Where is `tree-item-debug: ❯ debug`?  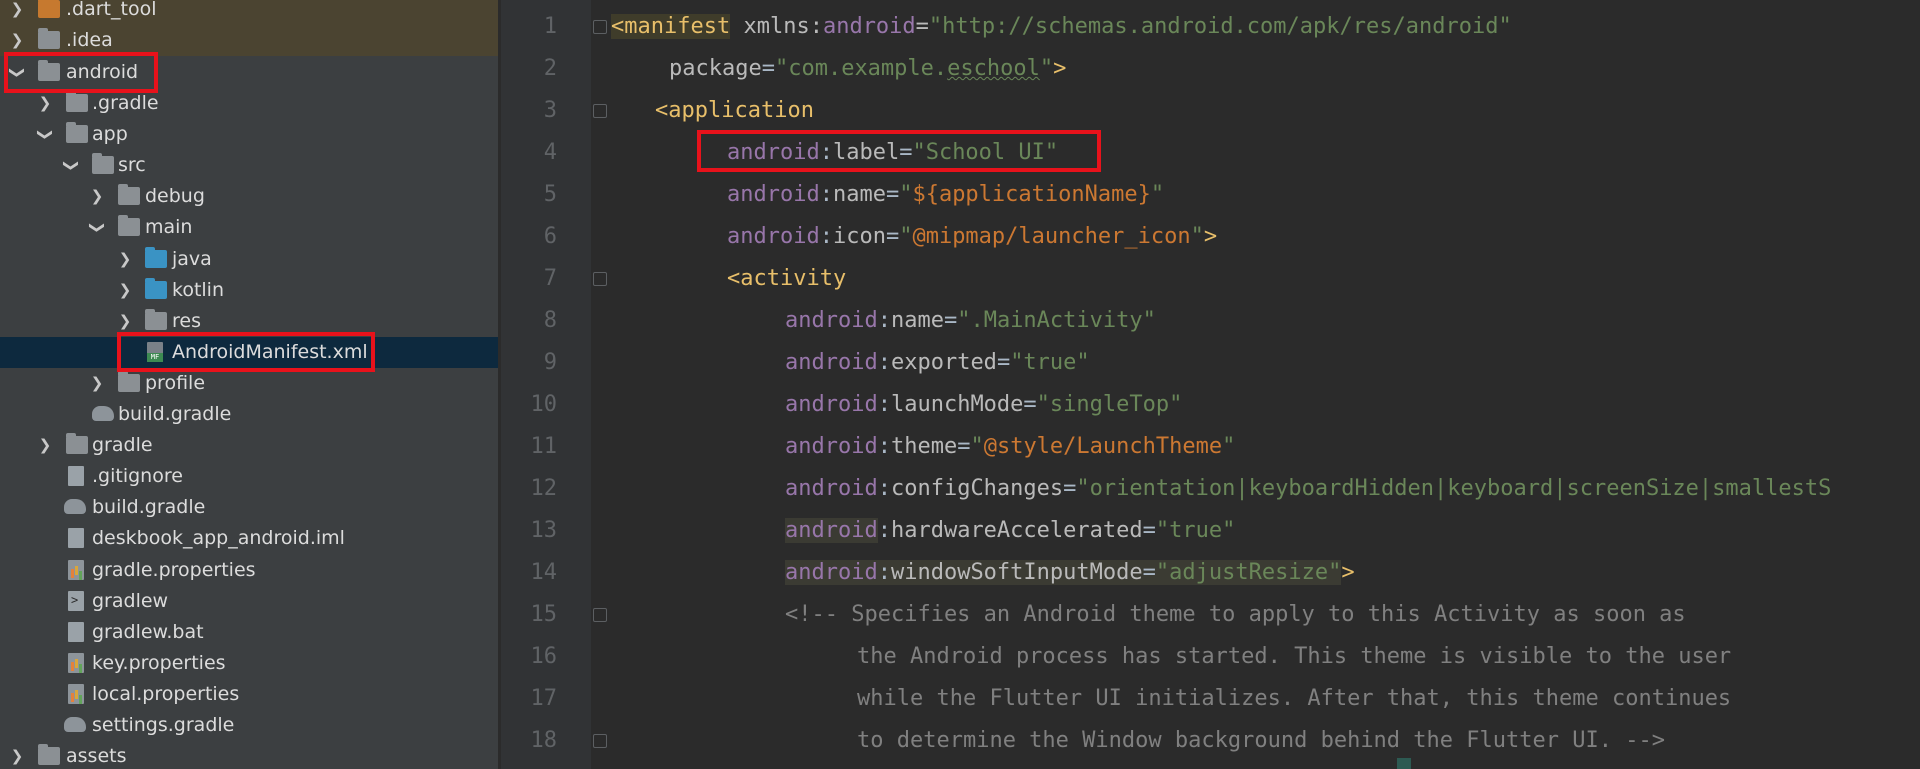 tree-item-debug: ❯ debug is located at coordinates (249, 196).